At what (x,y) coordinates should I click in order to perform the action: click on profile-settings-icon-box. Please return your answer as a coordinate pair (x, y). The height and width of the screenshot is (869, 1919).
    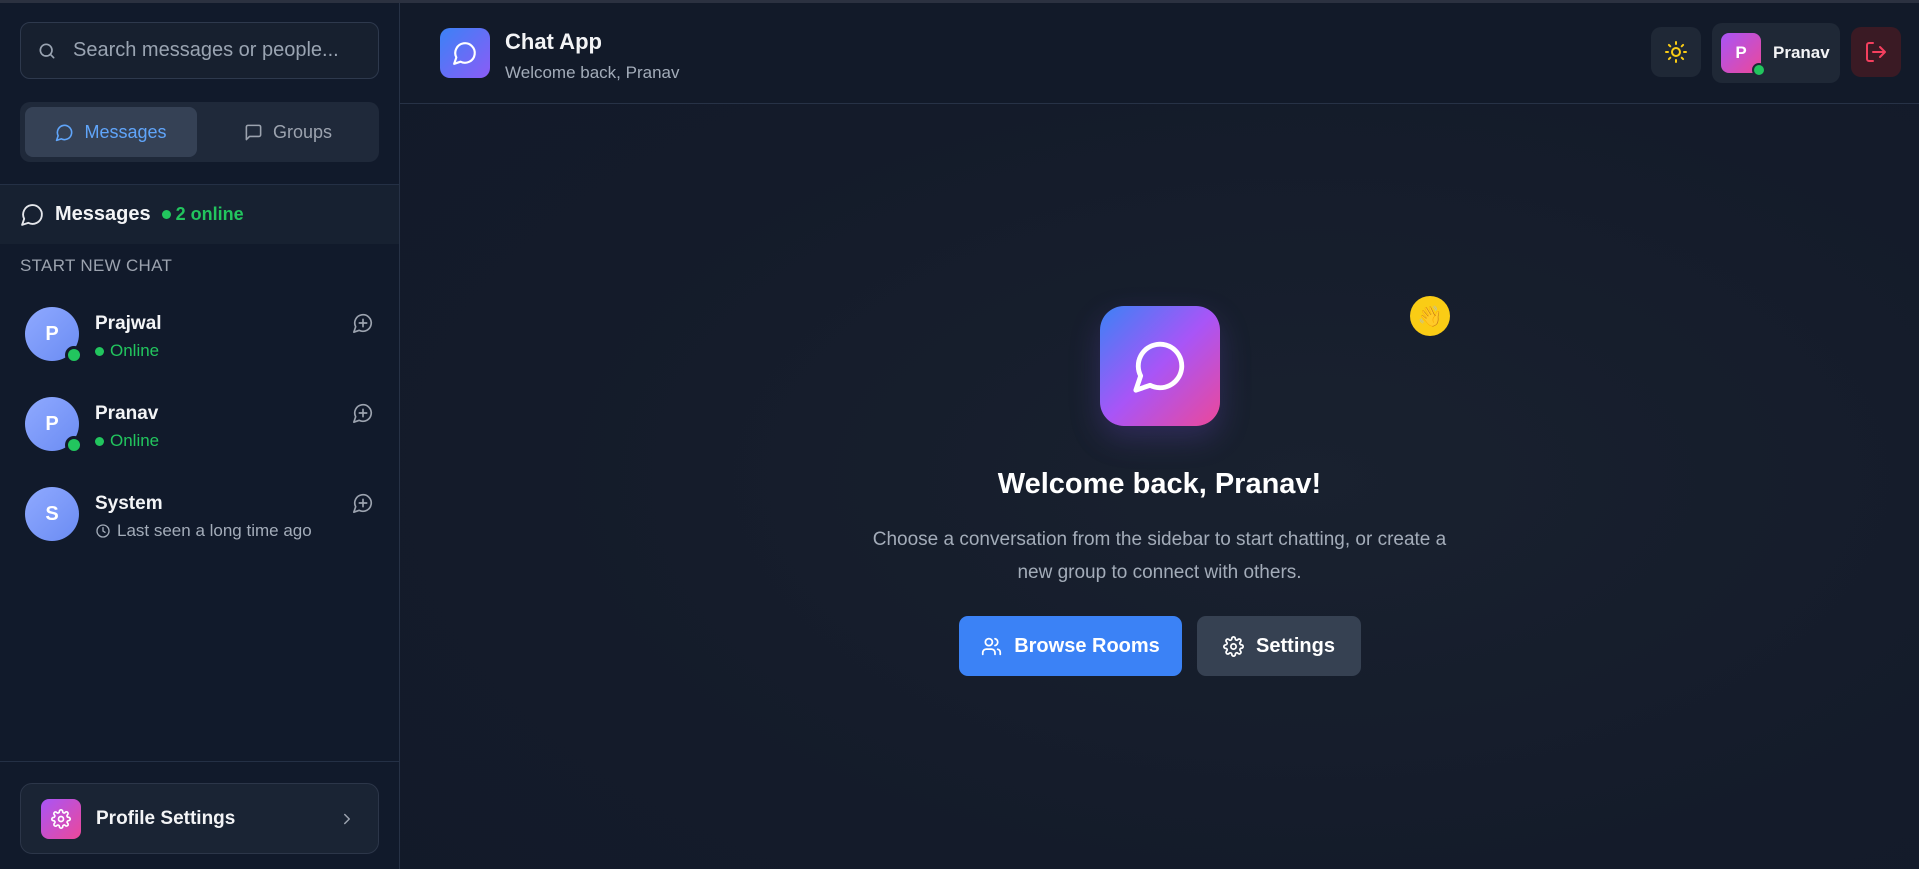
    Looking at the image, I should click on (61, 818).